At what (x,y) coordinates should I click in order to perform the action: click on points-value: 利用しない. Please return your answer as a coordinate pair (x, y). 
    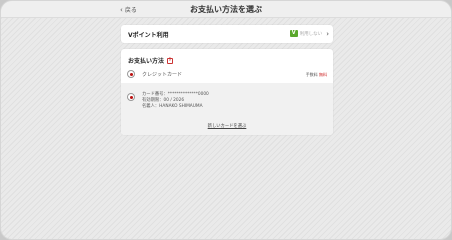
    Looking at the image, I should click on (311, 34).